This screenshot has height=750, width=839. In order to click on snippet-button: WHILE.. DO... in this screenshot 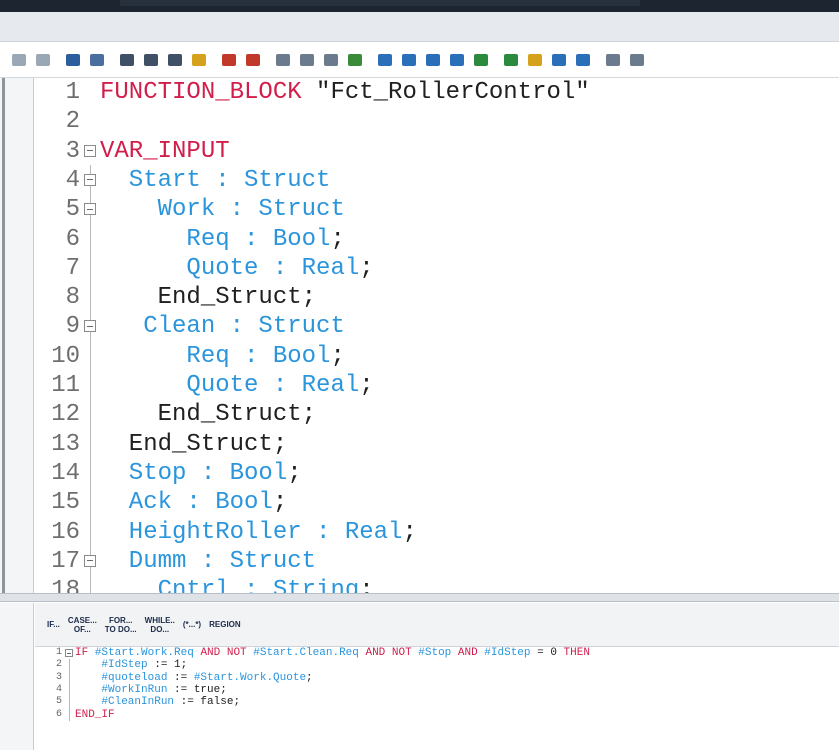, I will do `click(160, 625)`.